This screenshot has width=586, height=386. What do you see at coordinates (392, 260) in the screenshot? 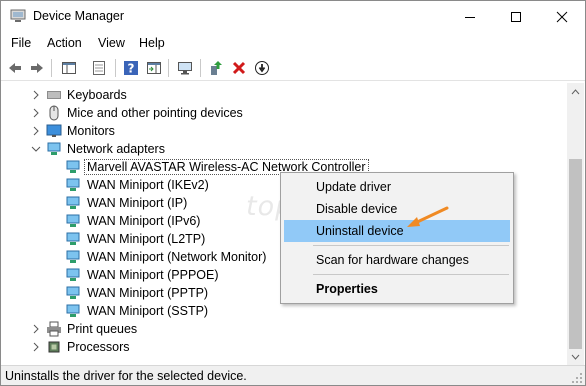
I see `context-item-label: Scan for hardware changes` at bounding box center [392, 260].